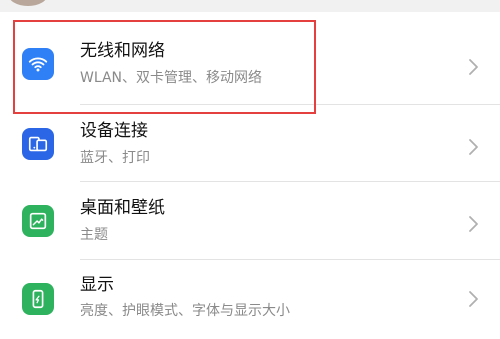 Image resolution: width=500 pixels, height=339 pixels. Describe the element at coordinates (250, 6) in the screenshot. I see `top-strip` at that location.